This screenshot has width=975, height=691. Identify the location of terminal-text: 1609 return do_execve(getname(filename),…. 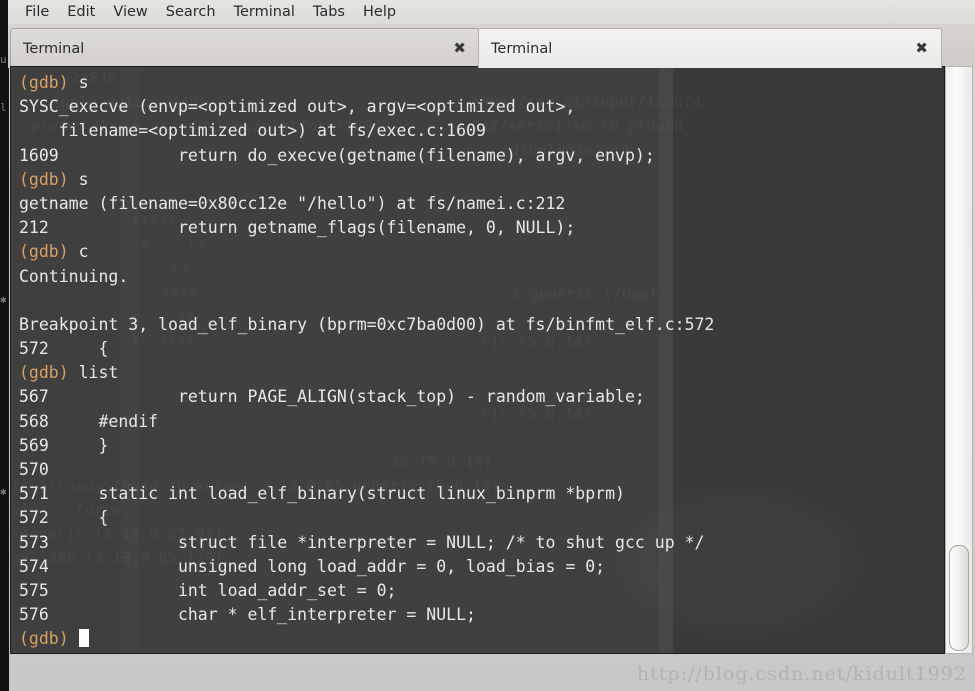
(337, 155).